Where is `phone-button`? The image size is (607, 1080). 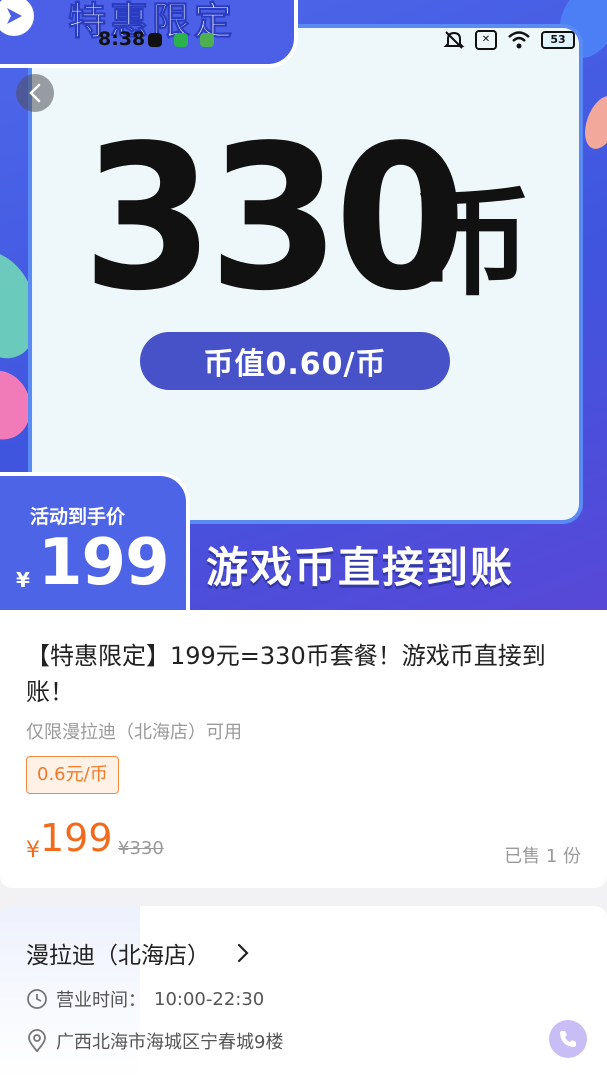
phone-button is located at coordinates (568, 1039).